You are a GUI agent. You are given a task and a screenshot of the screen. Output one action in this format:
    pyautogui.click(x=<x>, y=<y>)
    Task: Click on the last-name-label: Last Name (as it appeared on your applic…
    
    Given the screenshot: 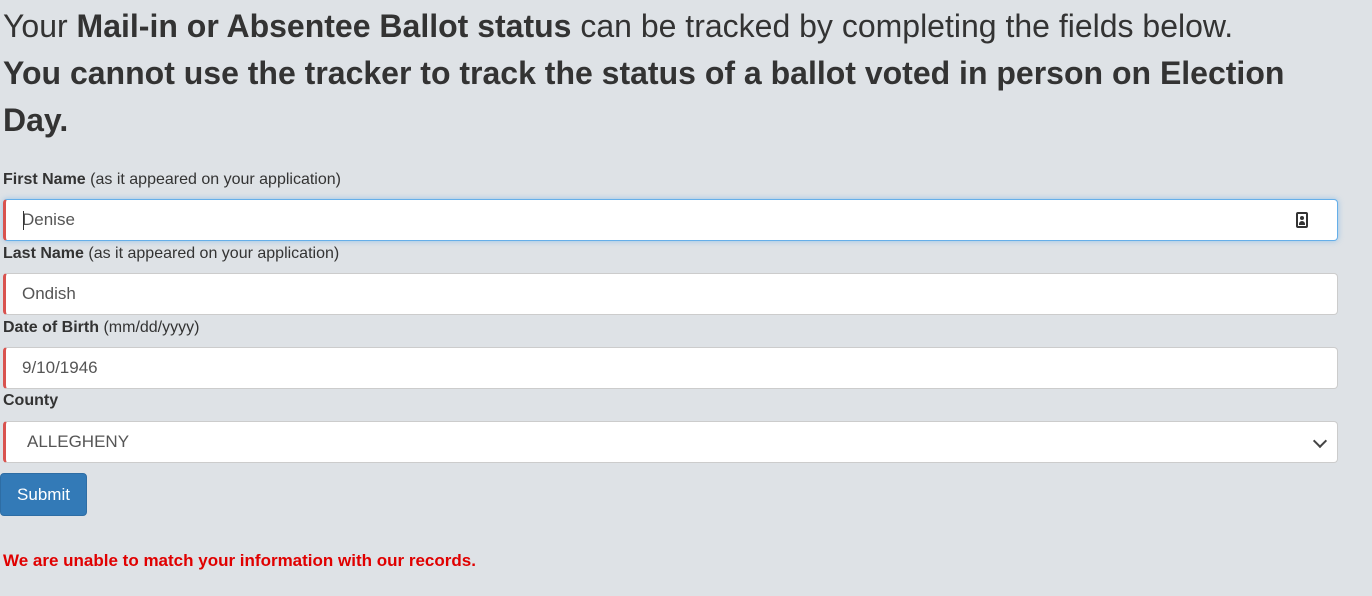 What is the action you would take?
    pyautogui.click(x=171, y=254)
    